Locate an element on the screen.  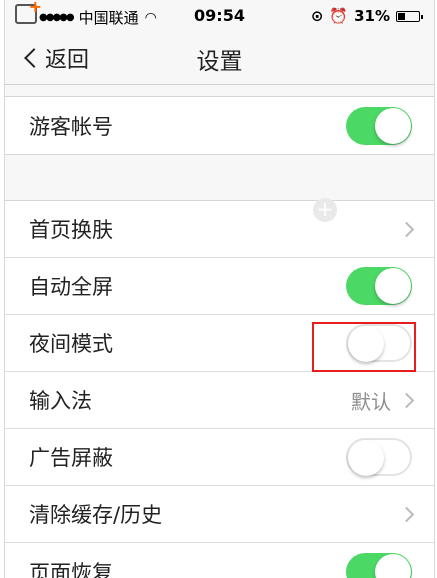
settings-row-page-restore: 页面恢复 is located at coordinates (219, 560).